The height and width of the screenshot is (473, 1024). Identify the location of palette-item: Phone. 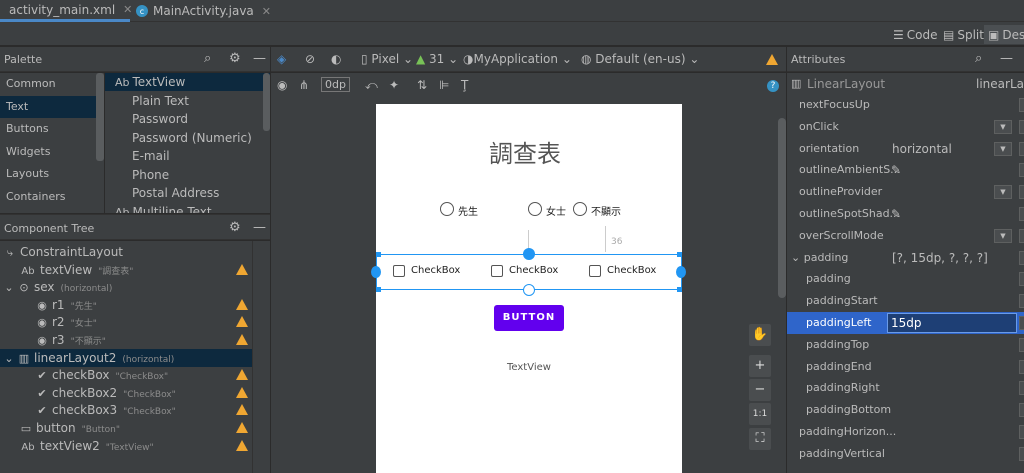
(187, 175).